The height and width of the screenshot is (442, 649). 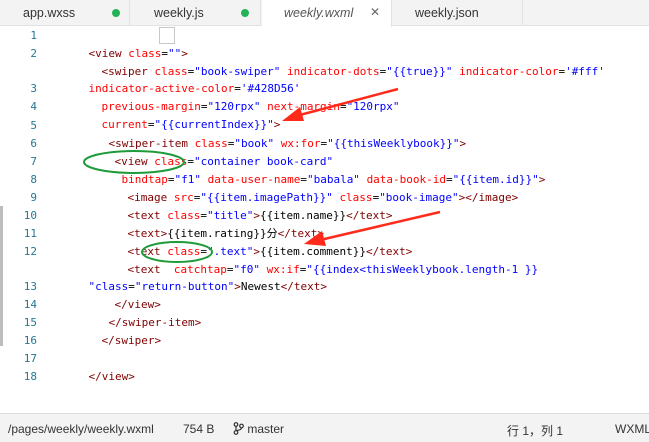 What do you see at coordinates (33, 161) in the screenshot?
I see `line-number: 7` at bounding box center [33, 161].